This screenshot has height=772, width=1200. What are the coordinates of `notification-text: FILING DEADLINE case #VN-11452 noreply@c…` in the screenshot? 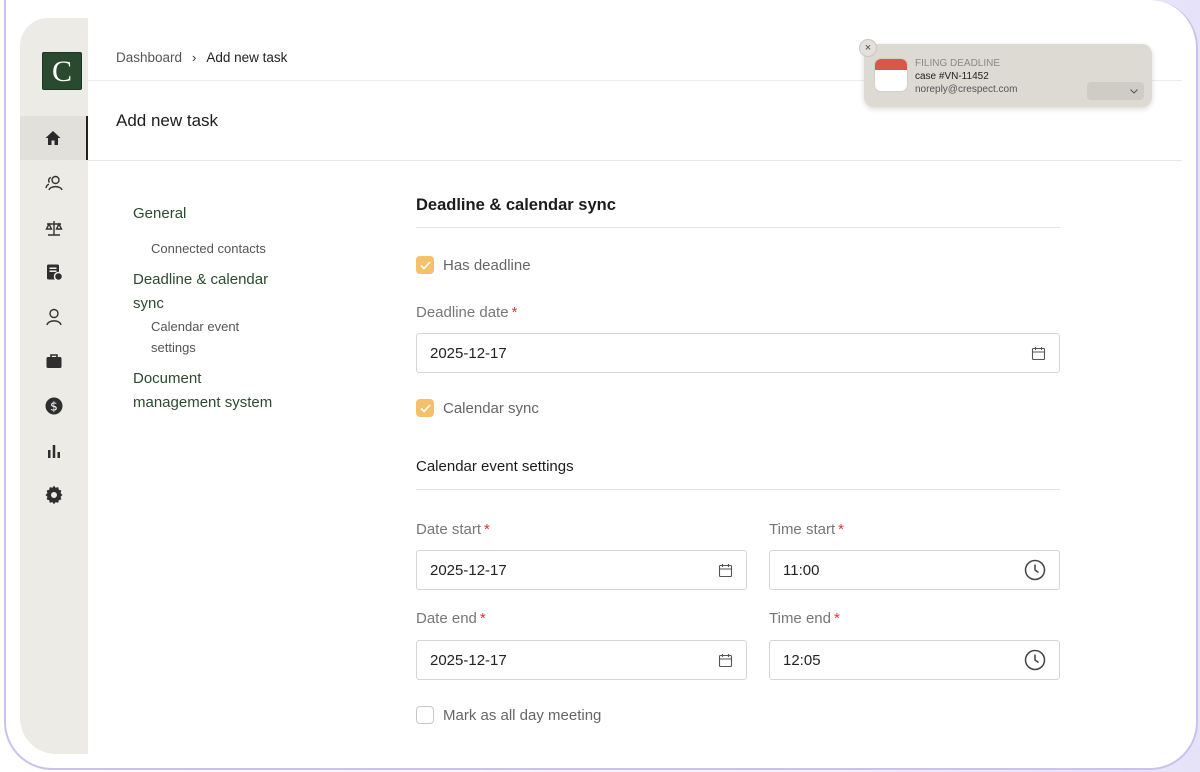 It's located at (966, 76).